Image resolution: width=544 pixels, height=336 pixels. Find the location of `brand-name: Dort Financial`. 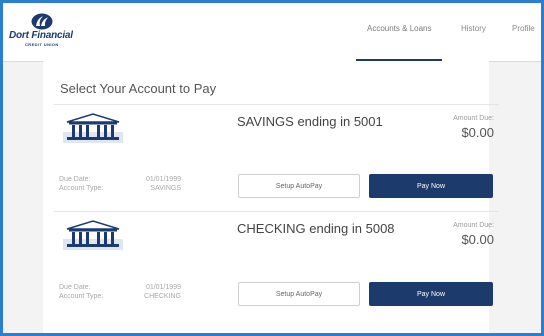

brand-name: Dort Financial is located at coordinates (41, 35).